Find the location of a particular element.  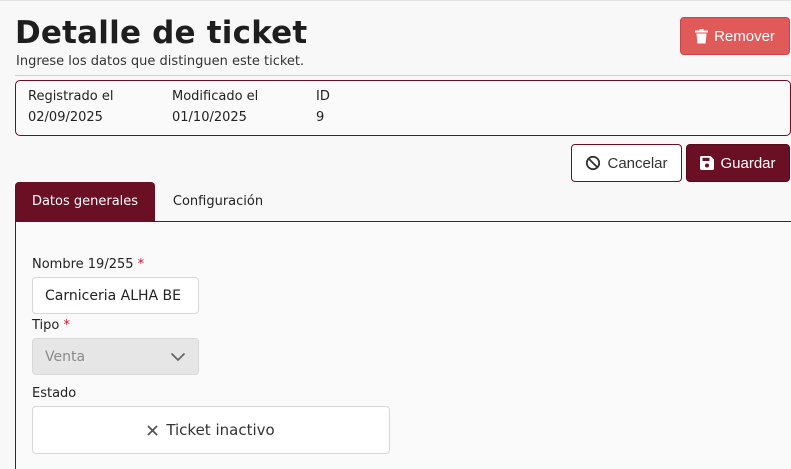

floppy-disk-icon is located at coordinates (707, 163).